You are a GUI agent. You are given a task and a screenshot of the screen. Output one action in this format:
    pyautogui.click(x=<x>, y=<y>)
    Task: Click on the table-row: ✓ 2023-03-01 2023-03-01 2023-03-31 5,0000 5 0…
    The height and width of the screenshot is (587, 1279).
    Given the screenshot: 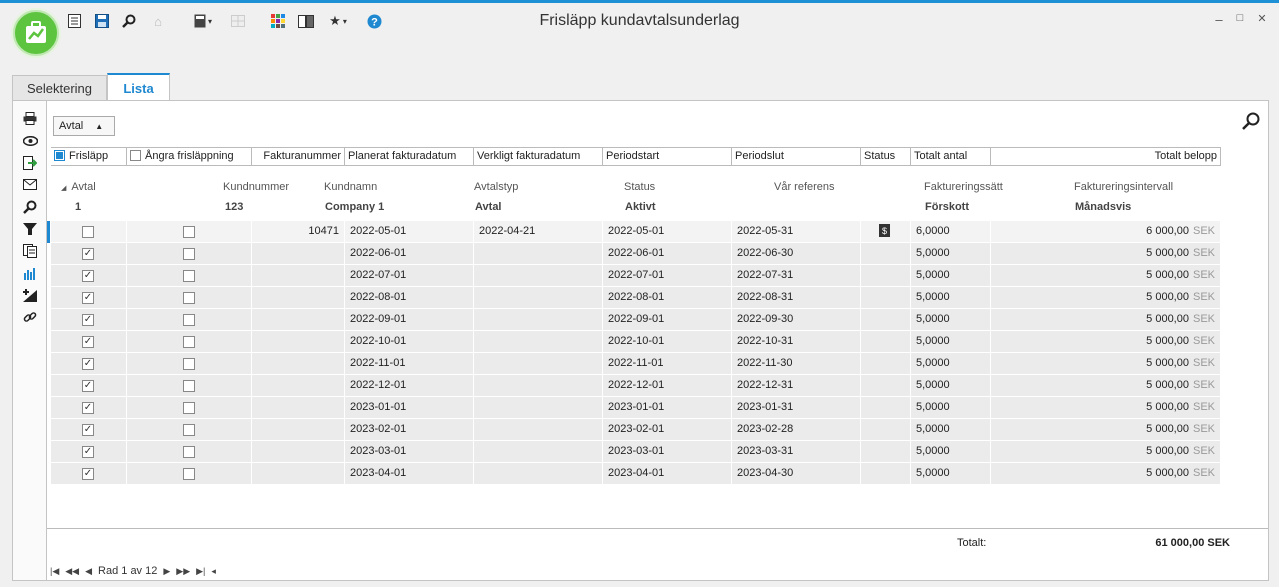 What is the action you would take?
    pyautogui.click(x=636, y=452)
    